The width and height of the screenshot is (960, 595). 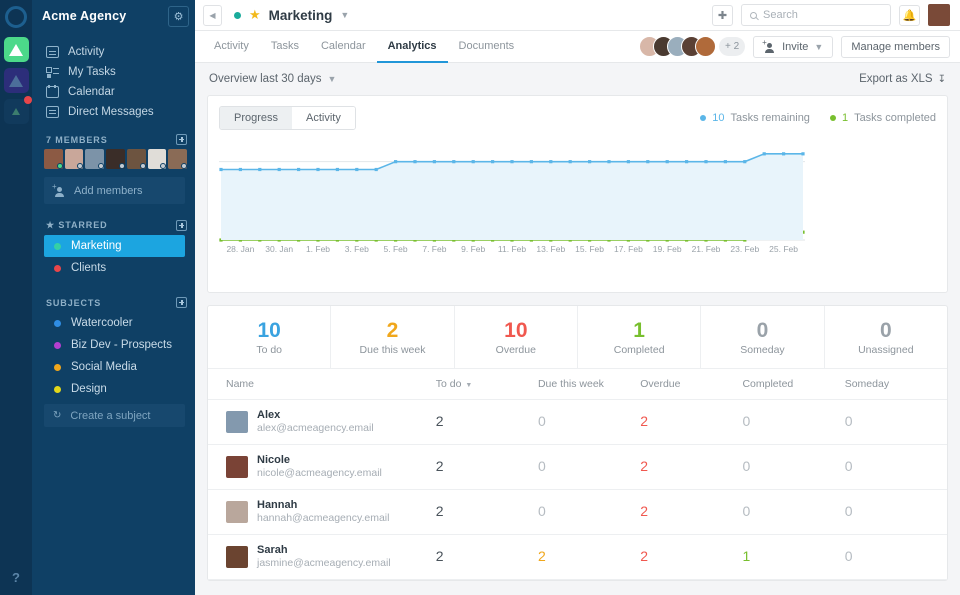 I want to click on x-tick-label: 9. Feb, so click(x=473, y=249).